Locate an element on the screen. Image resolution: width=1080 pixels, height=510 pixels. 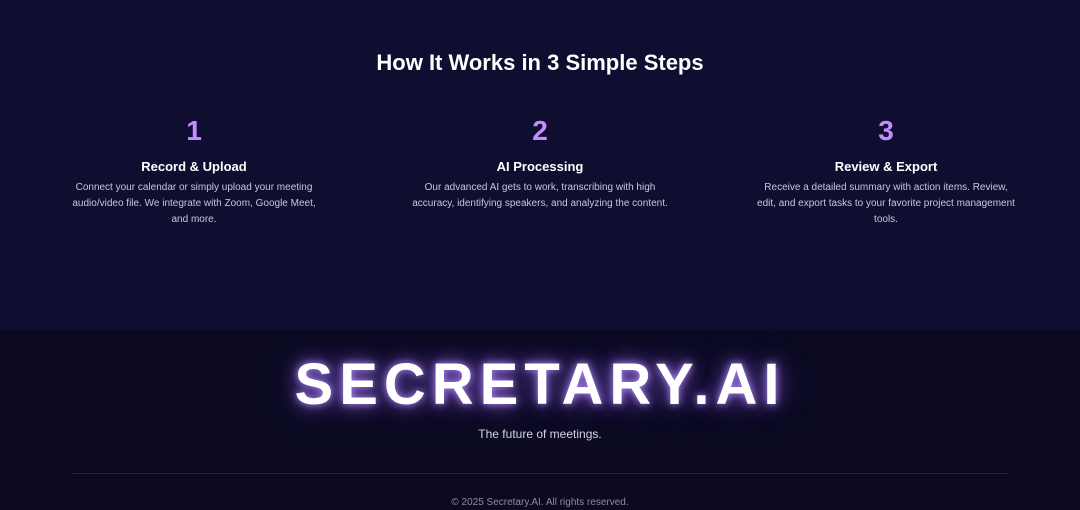
step-title: AI Processing is located at coordinates (540, 166).